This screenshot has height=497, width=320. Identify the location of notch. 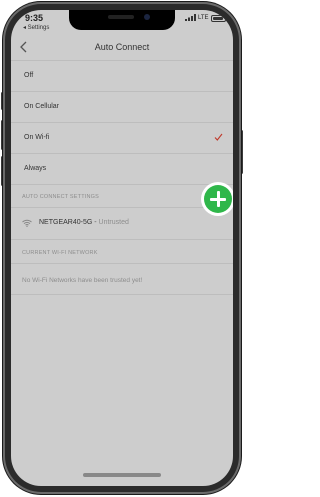
(122, 20).